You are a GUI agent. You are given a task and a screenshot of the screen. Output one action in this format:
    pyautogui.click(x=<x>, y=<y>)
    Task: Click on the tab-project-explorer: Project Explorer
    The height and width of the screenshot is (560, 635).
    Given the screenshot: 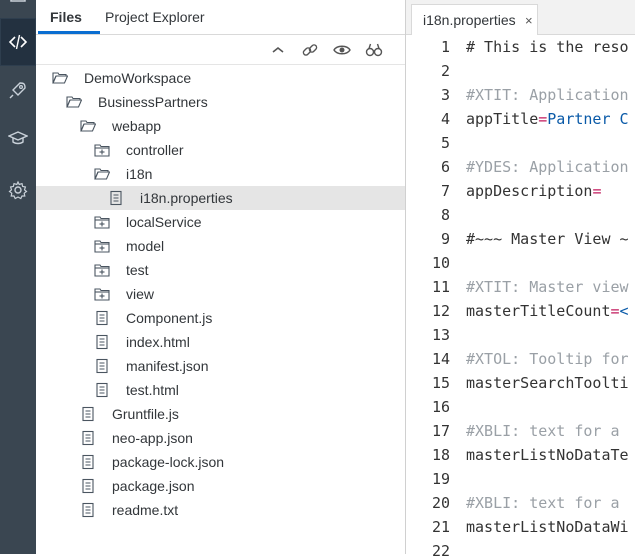 What is the action you would take?
    pyautogui.click(x=155, y=17)
    